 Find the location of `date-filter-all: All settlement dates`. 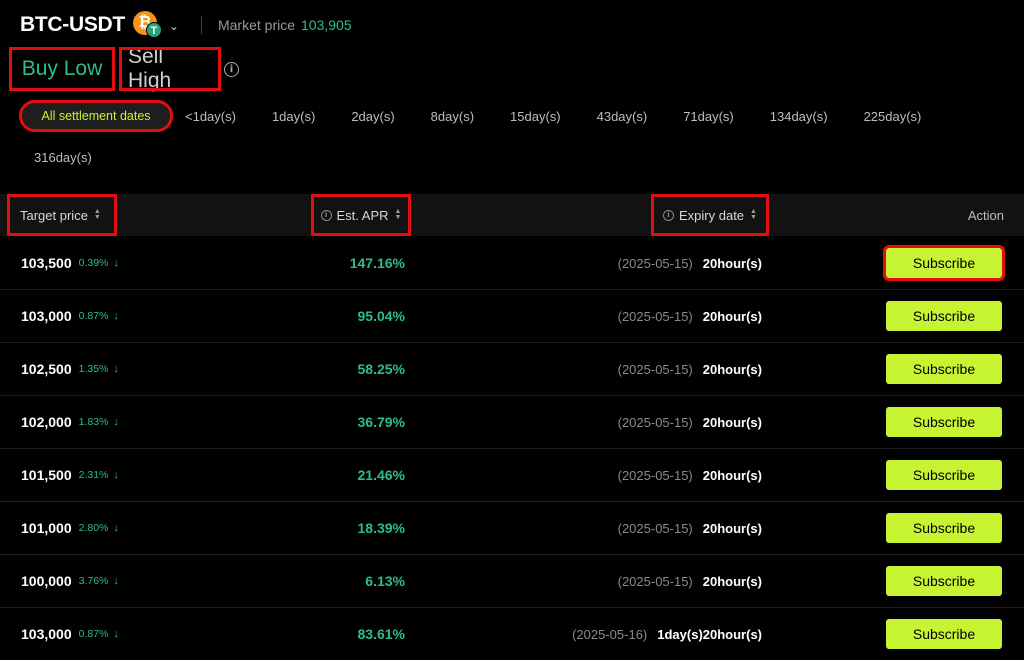

date-filter-all: All settlement dates is located at coordinates (96, 116).